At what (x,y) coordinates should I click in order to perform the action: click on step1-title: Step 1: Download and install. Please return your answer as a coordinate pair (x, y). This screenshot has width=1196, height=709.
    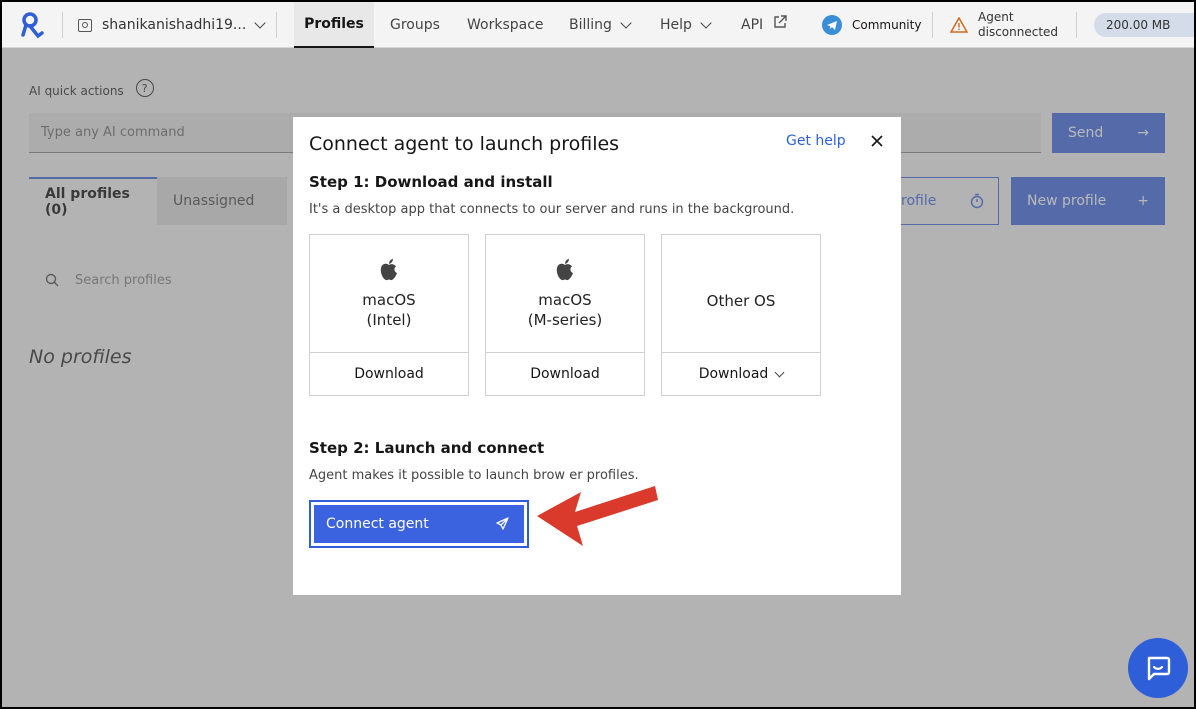
    Looking at the image, I should click on (431, 182).